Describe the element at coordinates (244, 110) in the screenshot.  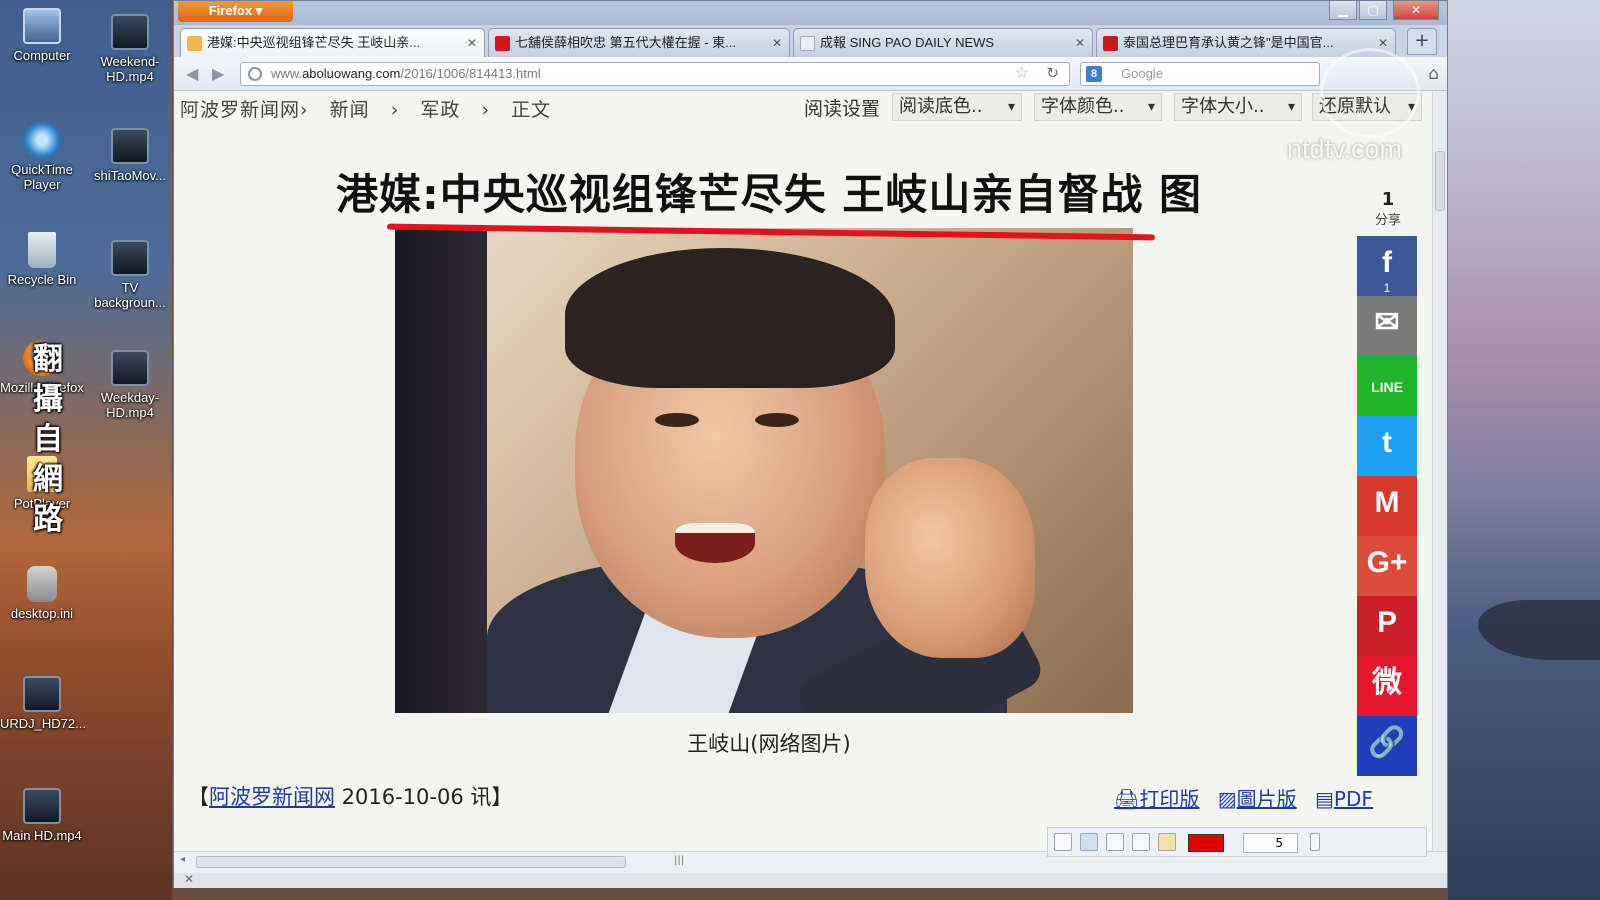
I see `breadcrumb-site: 阿波罗新闻网›` at that location.